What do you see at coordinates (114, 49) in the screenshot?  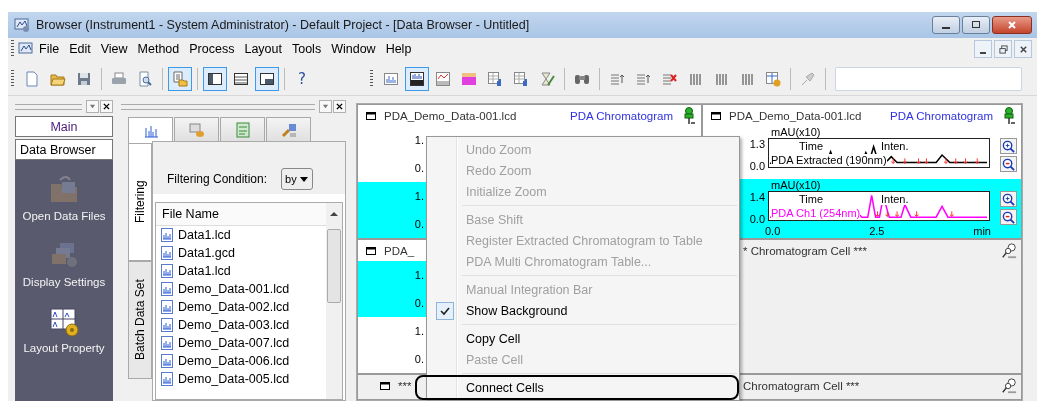 I see `menu-item: View` at bounding box center [114, 49].